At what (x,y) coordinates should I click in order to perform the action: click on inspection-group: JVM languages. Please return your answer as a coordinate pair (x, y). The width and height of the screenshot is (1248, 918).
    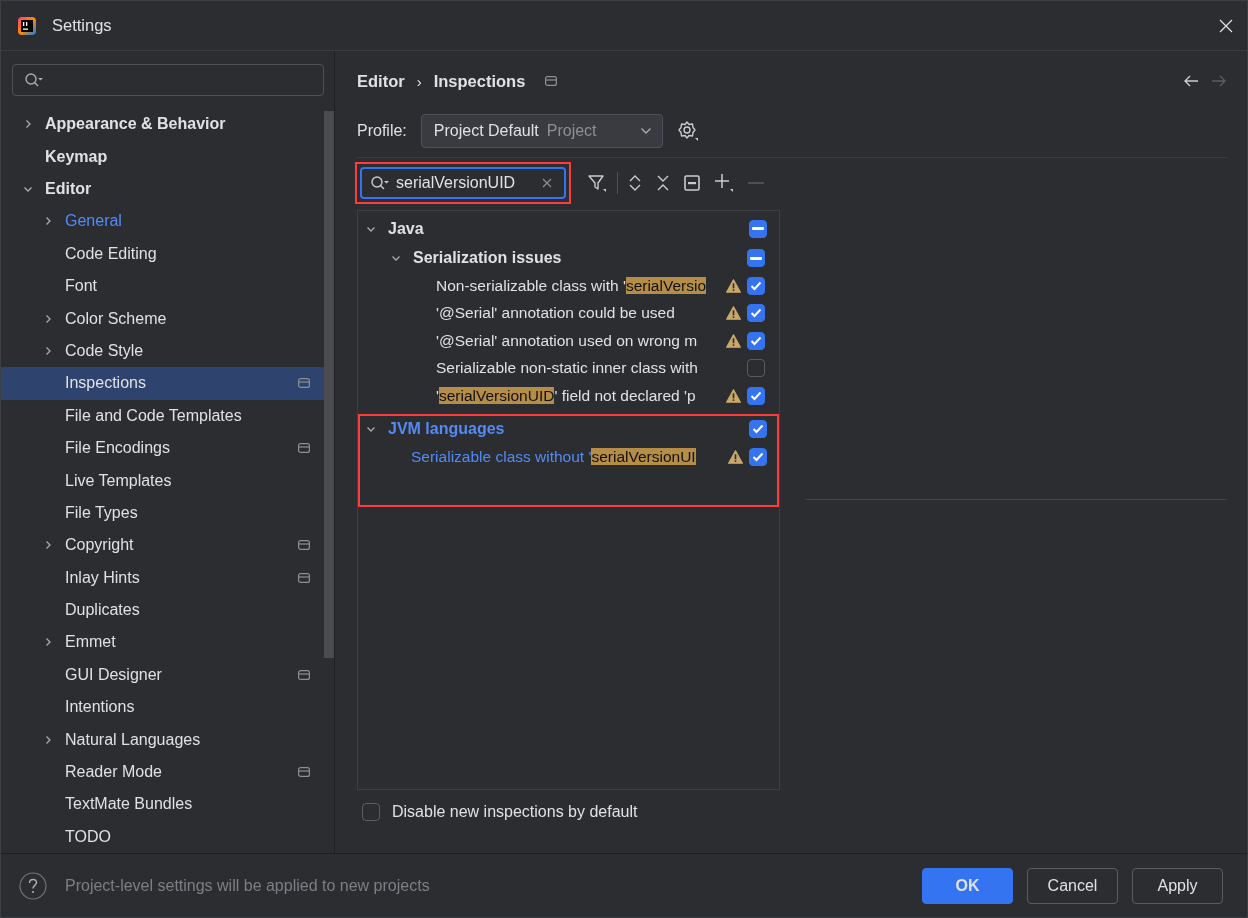
    Looking at the image, I should click on (446, 429).